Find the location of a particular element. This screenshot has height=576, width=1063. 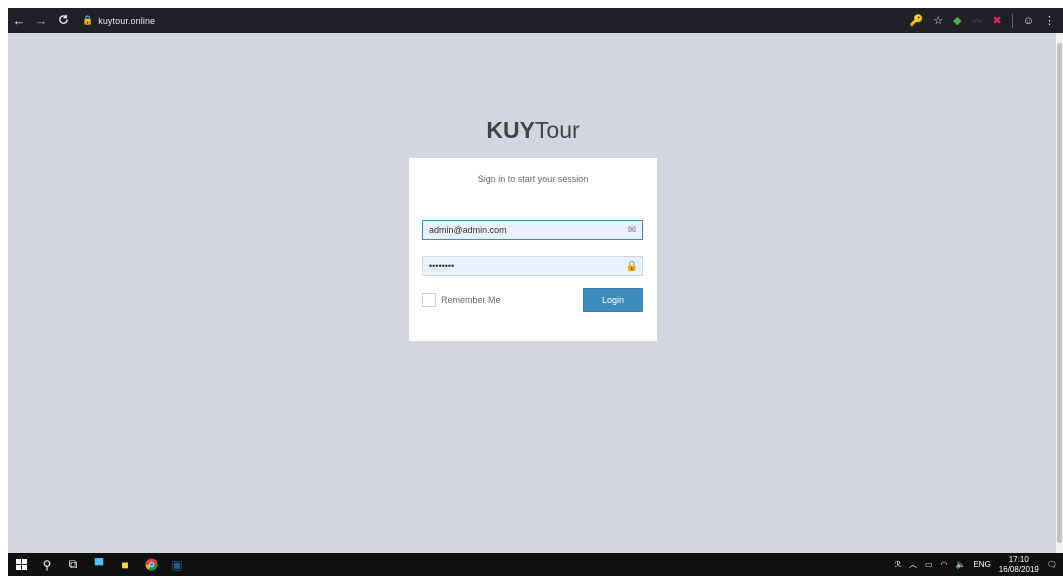

login-button: Login is located at coordinates (613, 300).